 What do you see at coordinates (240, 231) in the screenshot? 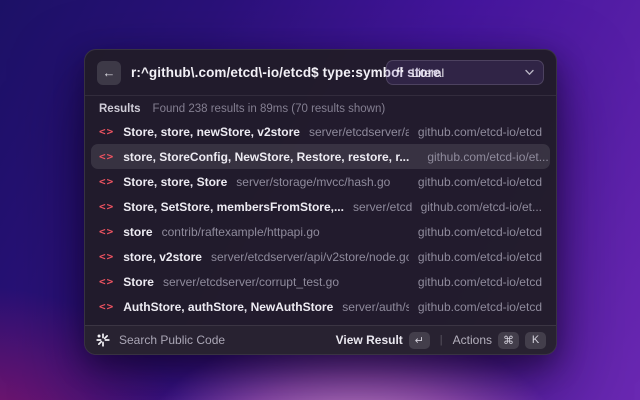
I see `file-path: contrib/raftexample/httpapi.go` at bounding box center [240, 231].